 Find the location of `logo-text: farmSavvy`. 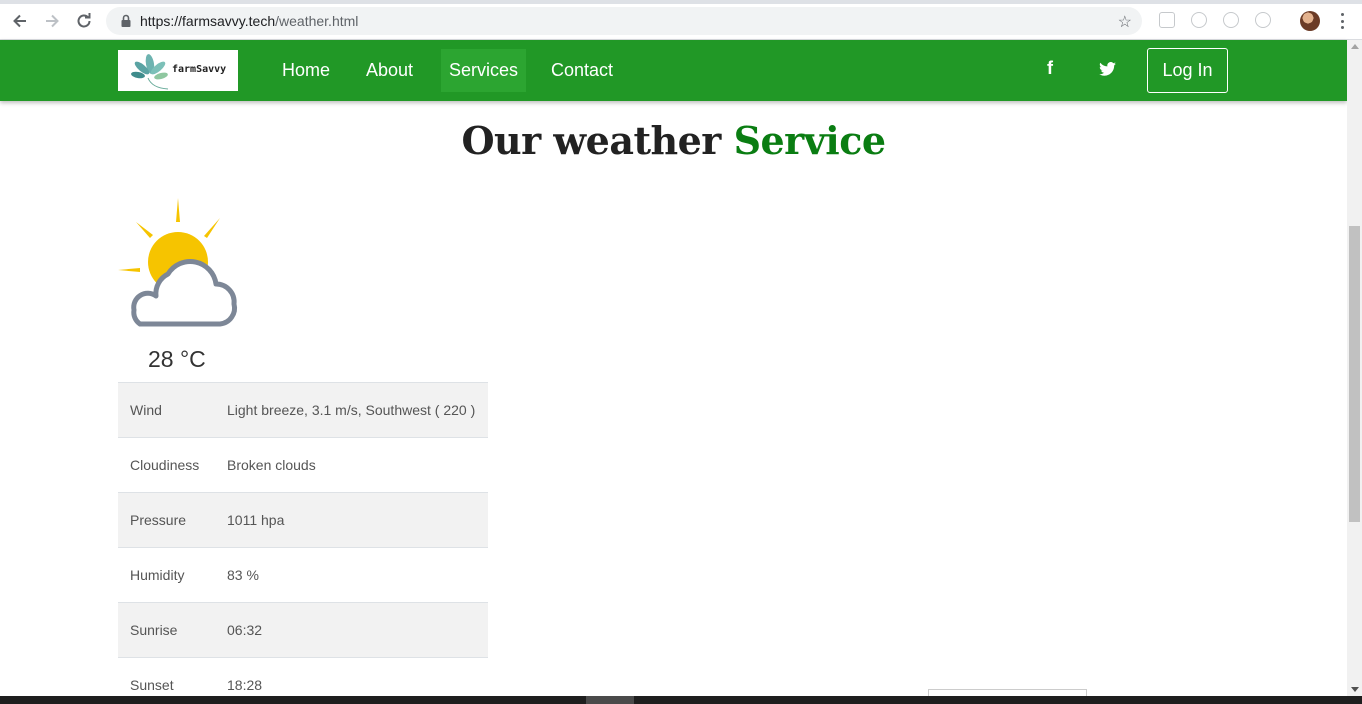

logo-text: farmSavvy is located at coordinates (199, 69).